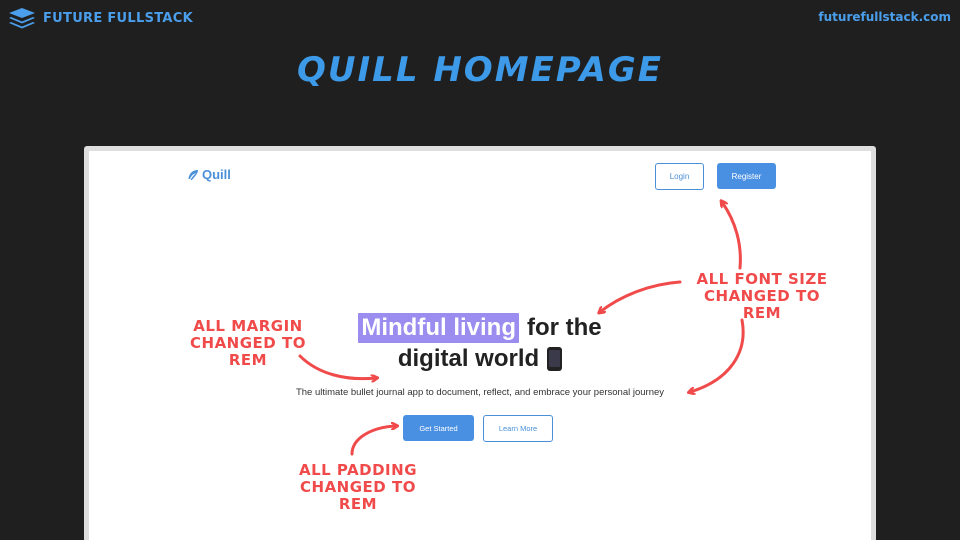 The width and height of the screenshot is (960, 540). I want to click on annotation-margin: ALL MARGIN CHANGED TO REM, so click(248, 343).